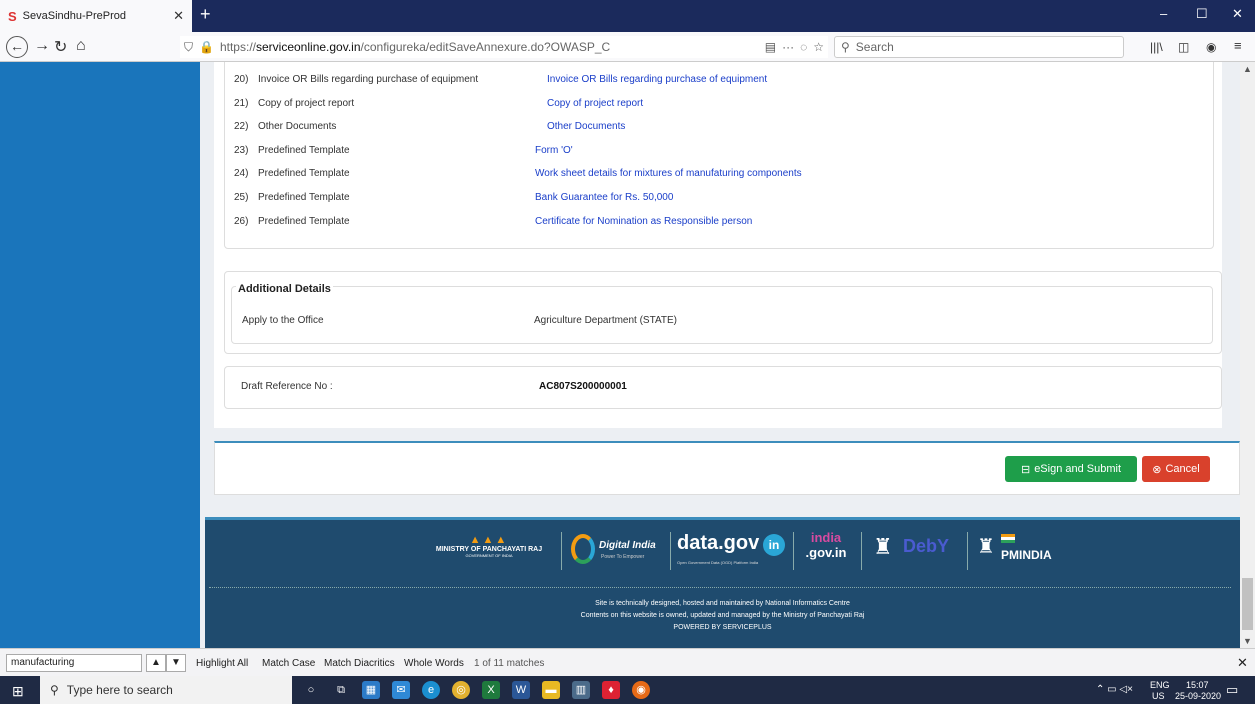 Image resolution: width=1255 pixels, height=704 pixels. What do you see at coordinates (205, 14) in the screenshot?
I see `new-tab-button: +` at bounding box center [205, 14].